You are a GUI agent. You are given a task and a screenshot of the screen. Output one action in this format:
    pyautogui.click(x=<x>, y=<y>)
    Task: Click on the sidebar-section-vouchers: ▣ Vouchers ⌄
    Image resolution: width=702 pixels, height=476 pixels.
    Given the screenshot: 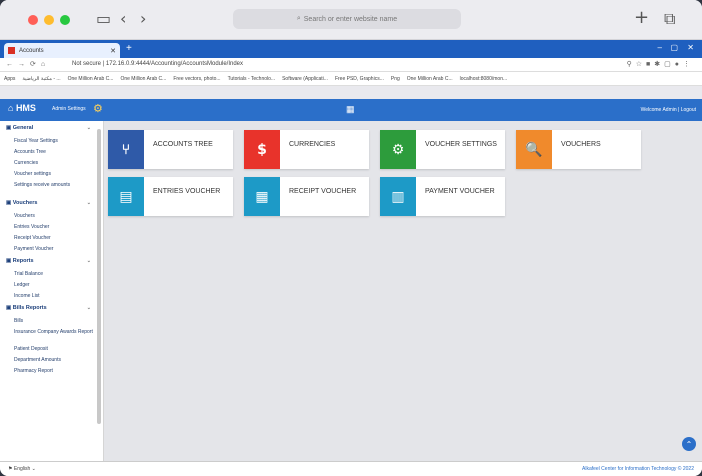 What is the action you would take?
    pyautogui.click(x=51, y=203)
    